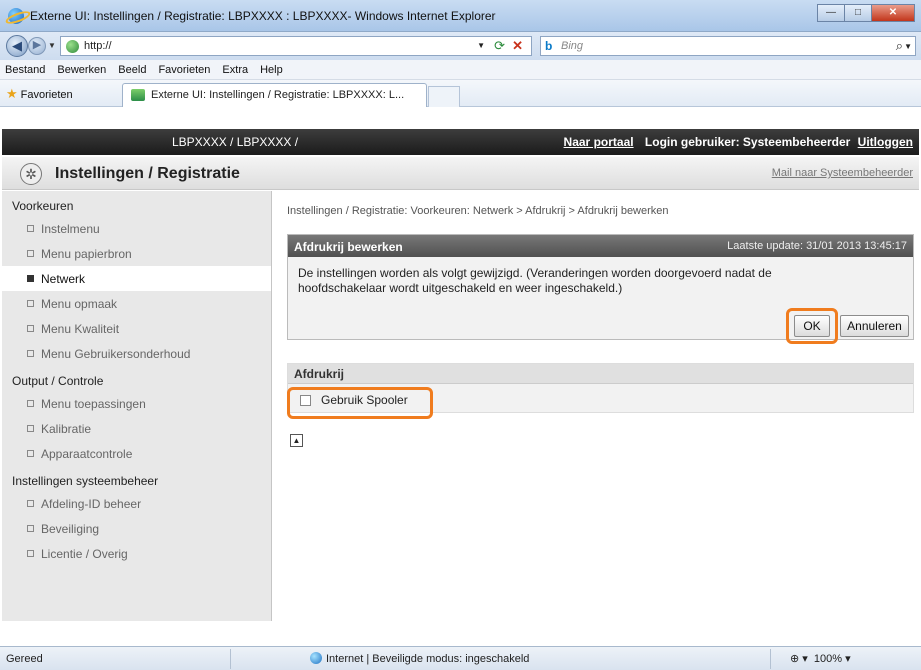 The height and width of the screenshot is (670, 921). Describe the element at coordinates (66, 428) in the screenshot. I see `sidebar-item-label: Kalibratie` at that location.